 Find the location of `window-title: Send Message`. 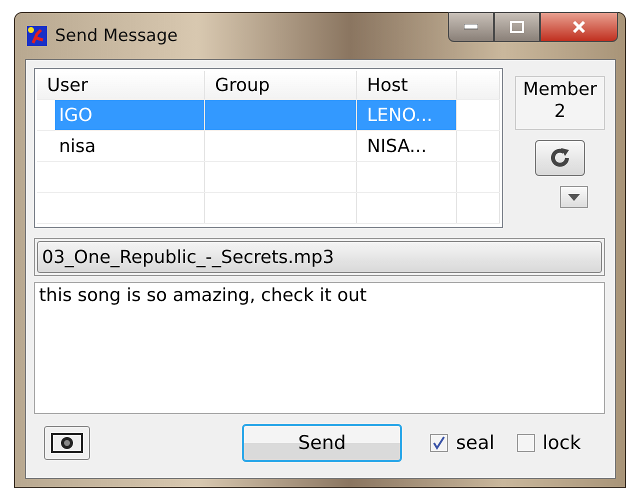

window-title: Send Message is located at coordinates (116, 36).